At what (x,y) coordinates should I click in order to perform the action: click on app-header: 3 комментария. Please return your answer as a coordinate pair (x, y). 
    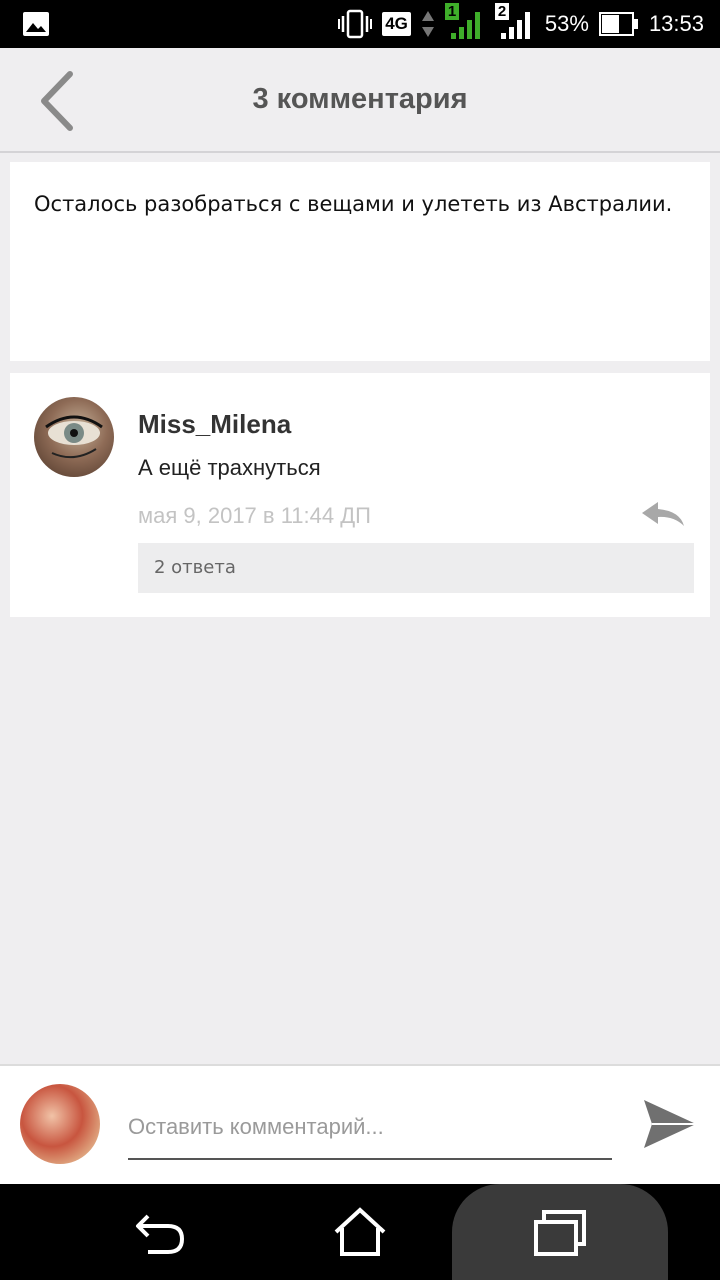
    Looking at the image, I should click on (360, 100).